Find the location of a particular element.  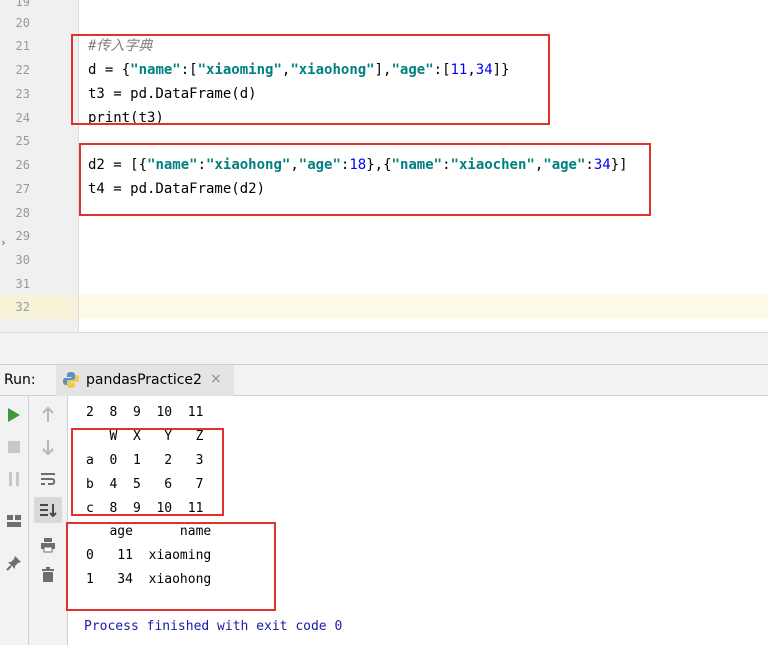

layout-icon is located at coordinates (14, 521).